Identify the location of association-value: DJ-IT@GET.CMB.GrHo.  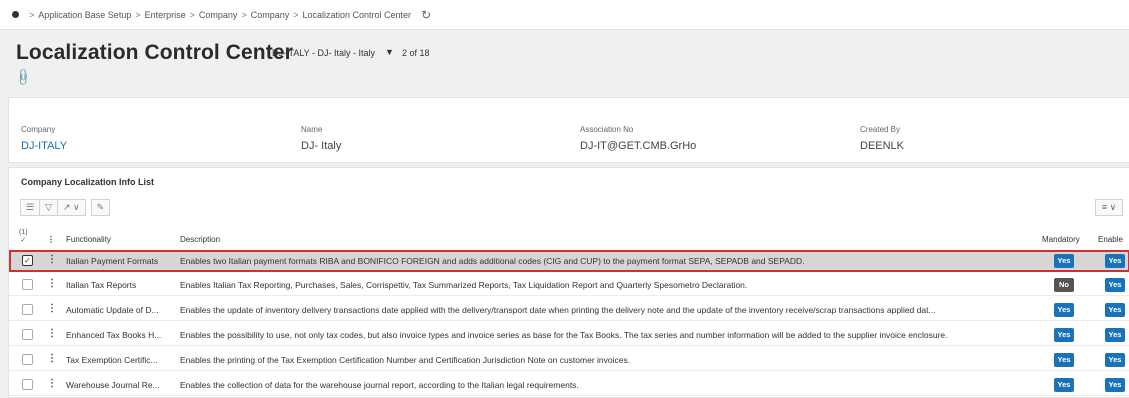
(638, 146).